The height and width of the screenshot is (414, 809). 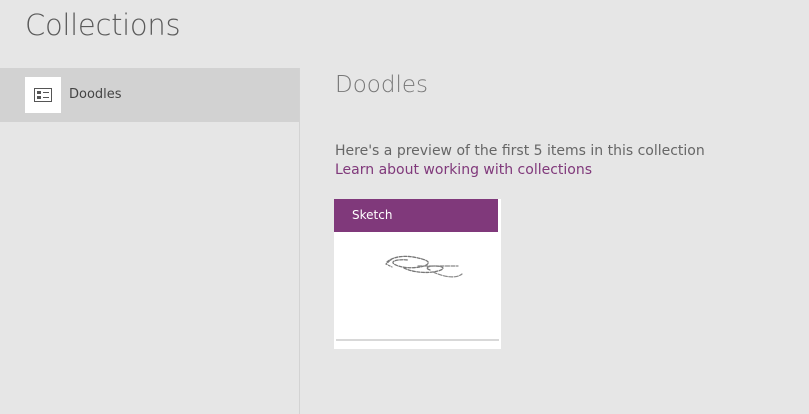 I want to click on collection-item-card: Sketch, so click(x=417, y=274).